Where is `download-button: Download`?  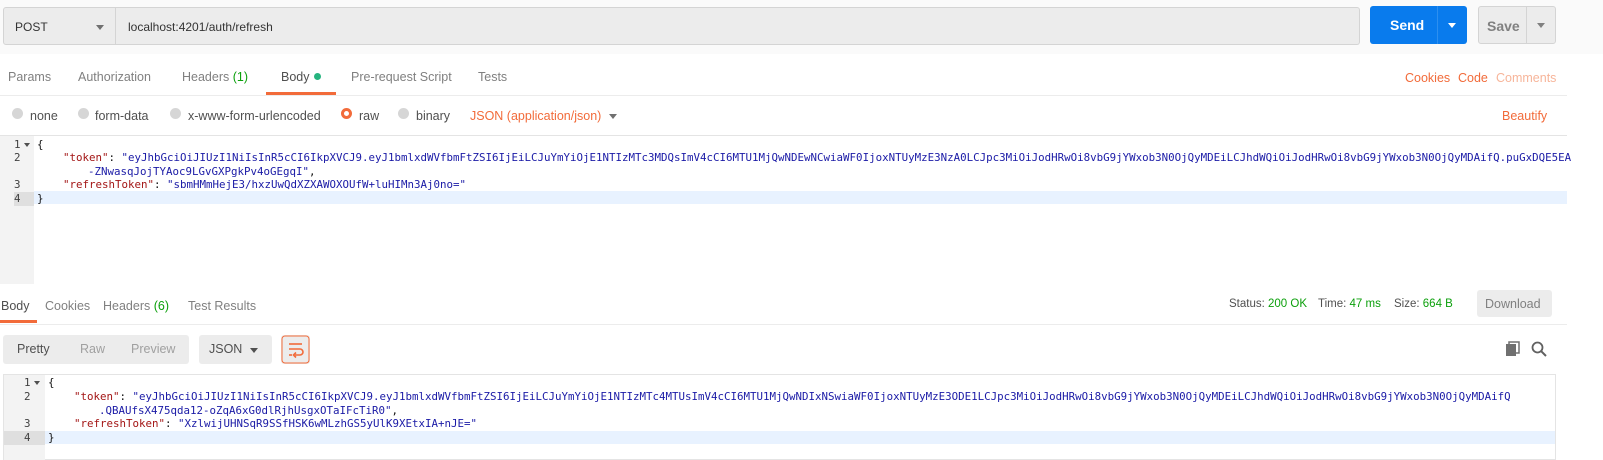 download-button: Download is located at coordinates (1514, 303).